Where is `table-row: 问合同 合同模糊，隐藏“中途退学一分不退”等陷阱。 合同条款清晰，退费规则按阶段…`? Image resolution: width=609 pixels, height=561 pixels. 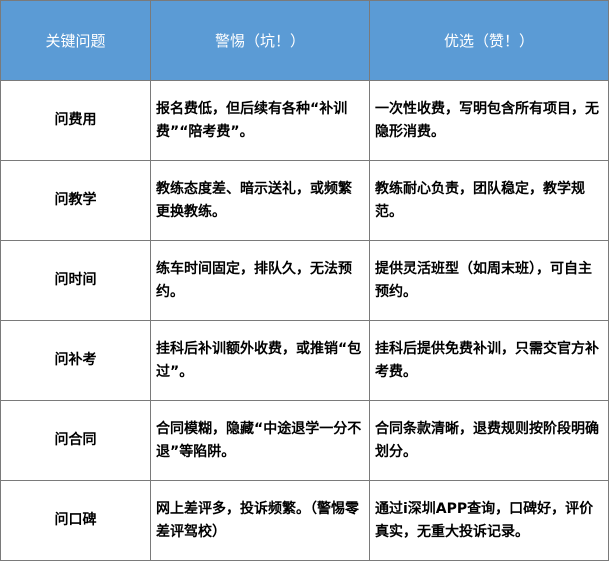 table-row: 问合同 合同模糊，隐藏“中途退学一分不退”等陷阱。 合同条款清晰，退费规则按阶段… is located at coordinates (304, 440).